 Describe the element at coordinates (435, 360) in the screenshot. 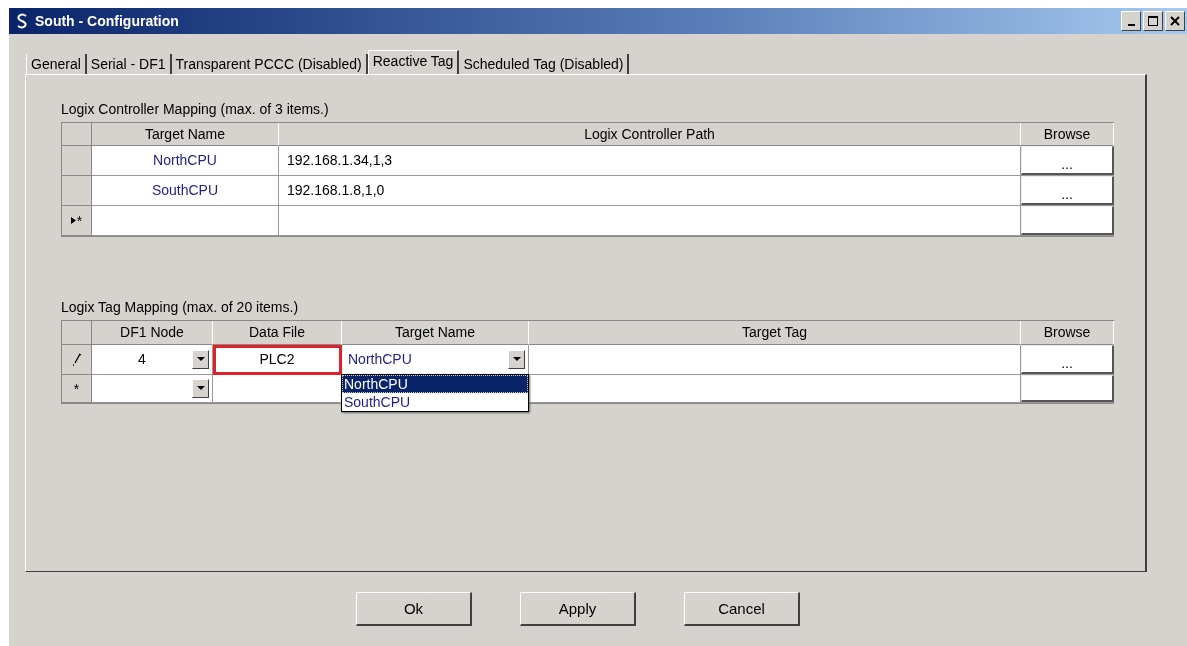

I see `combo-box: NorthCPU` at that location.